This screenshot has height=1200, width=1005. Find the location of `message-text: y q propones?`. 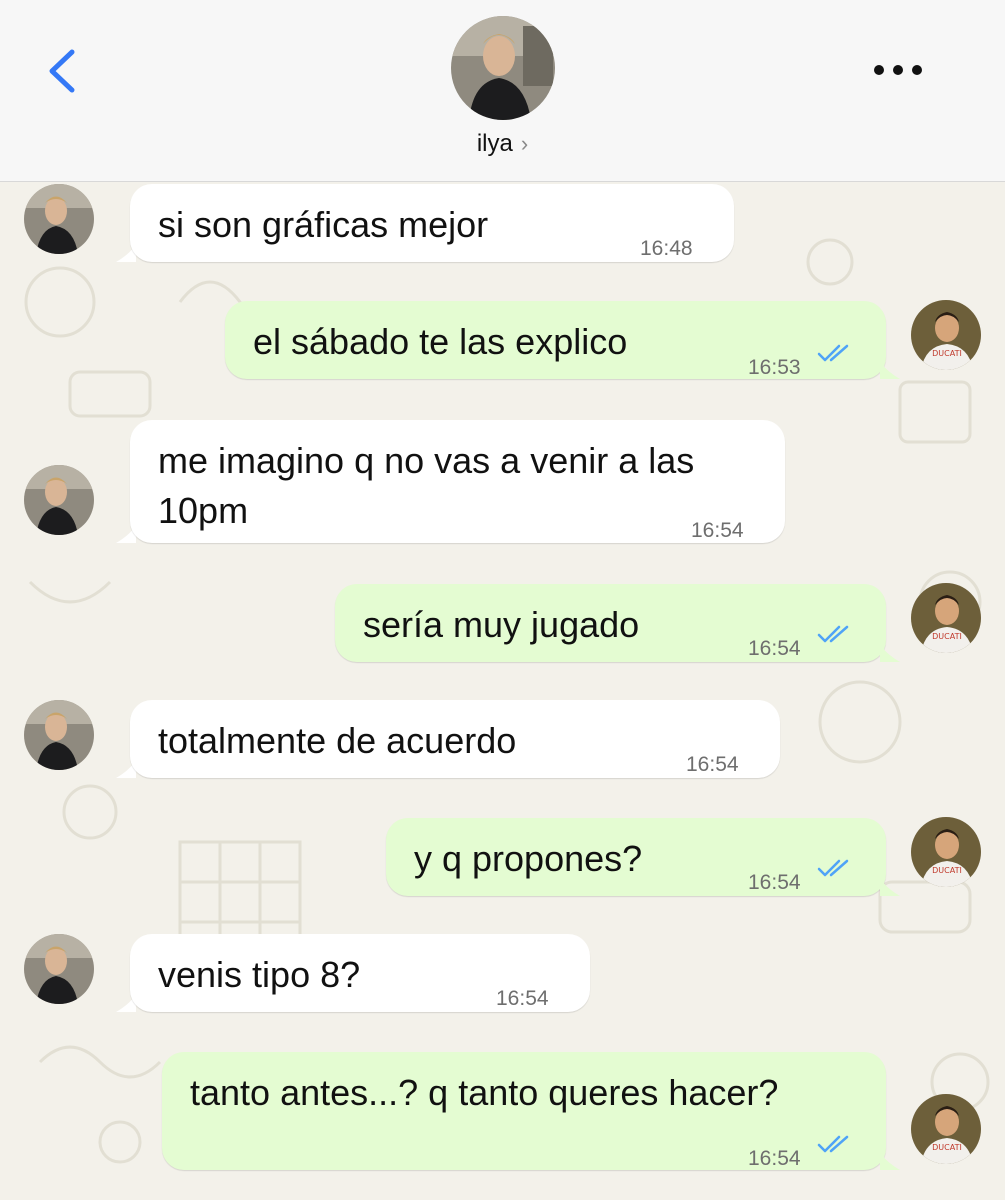

message-text: y q propones? is located at coordinates (528, 858).